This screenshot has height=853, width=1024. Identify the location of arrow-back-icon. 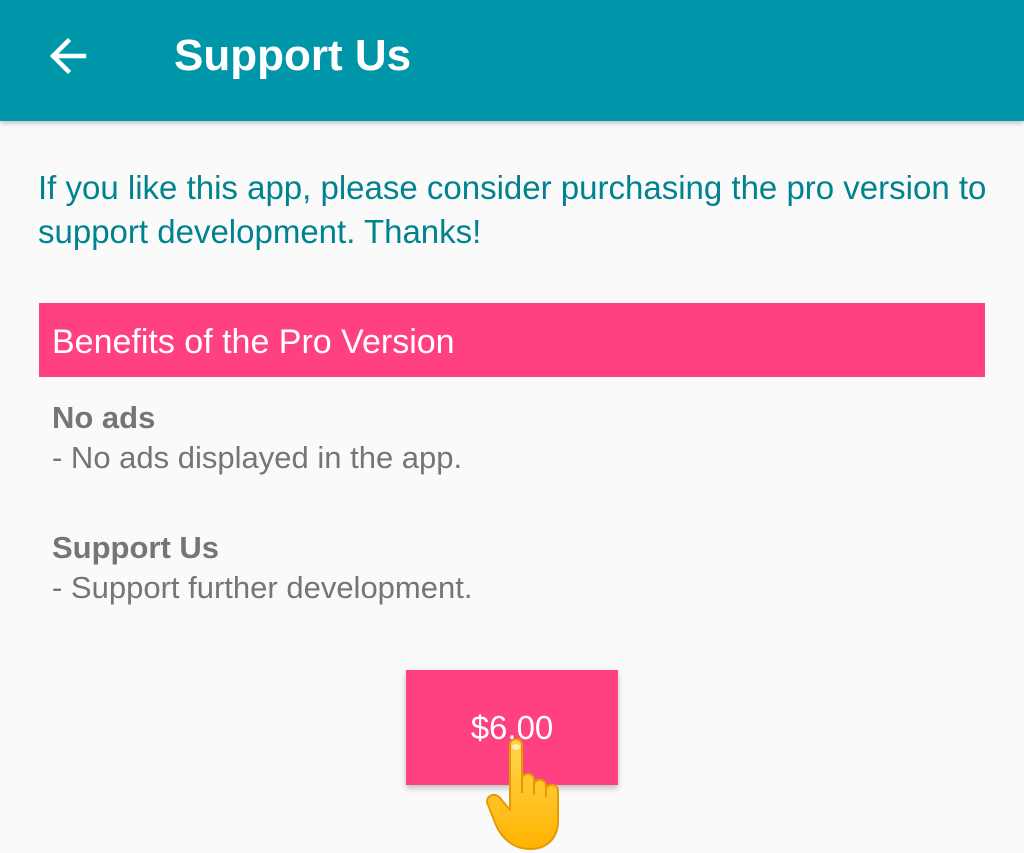
(68, 56).